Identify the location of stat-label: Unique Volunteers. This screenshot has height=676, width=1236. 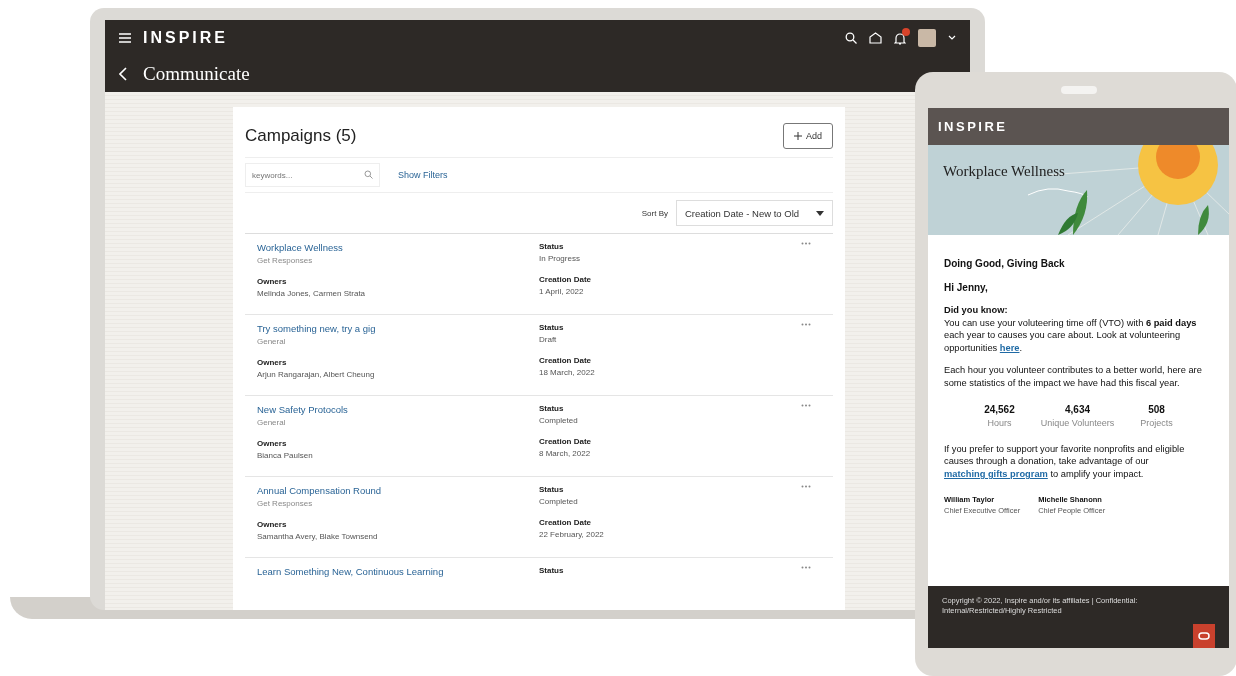
(1077, 422).